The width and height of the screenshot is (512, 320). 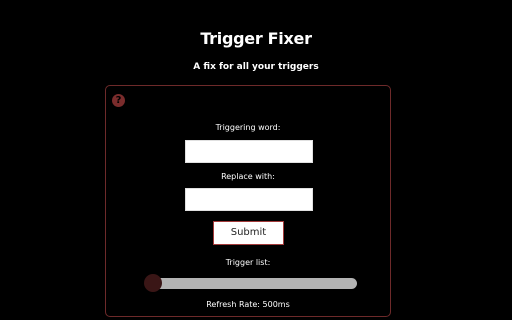 What do you see at coordinates (248, 262) in the screenshot?
I see `trigger-list-label: Trigger list:` at bounding box center [248, 262].